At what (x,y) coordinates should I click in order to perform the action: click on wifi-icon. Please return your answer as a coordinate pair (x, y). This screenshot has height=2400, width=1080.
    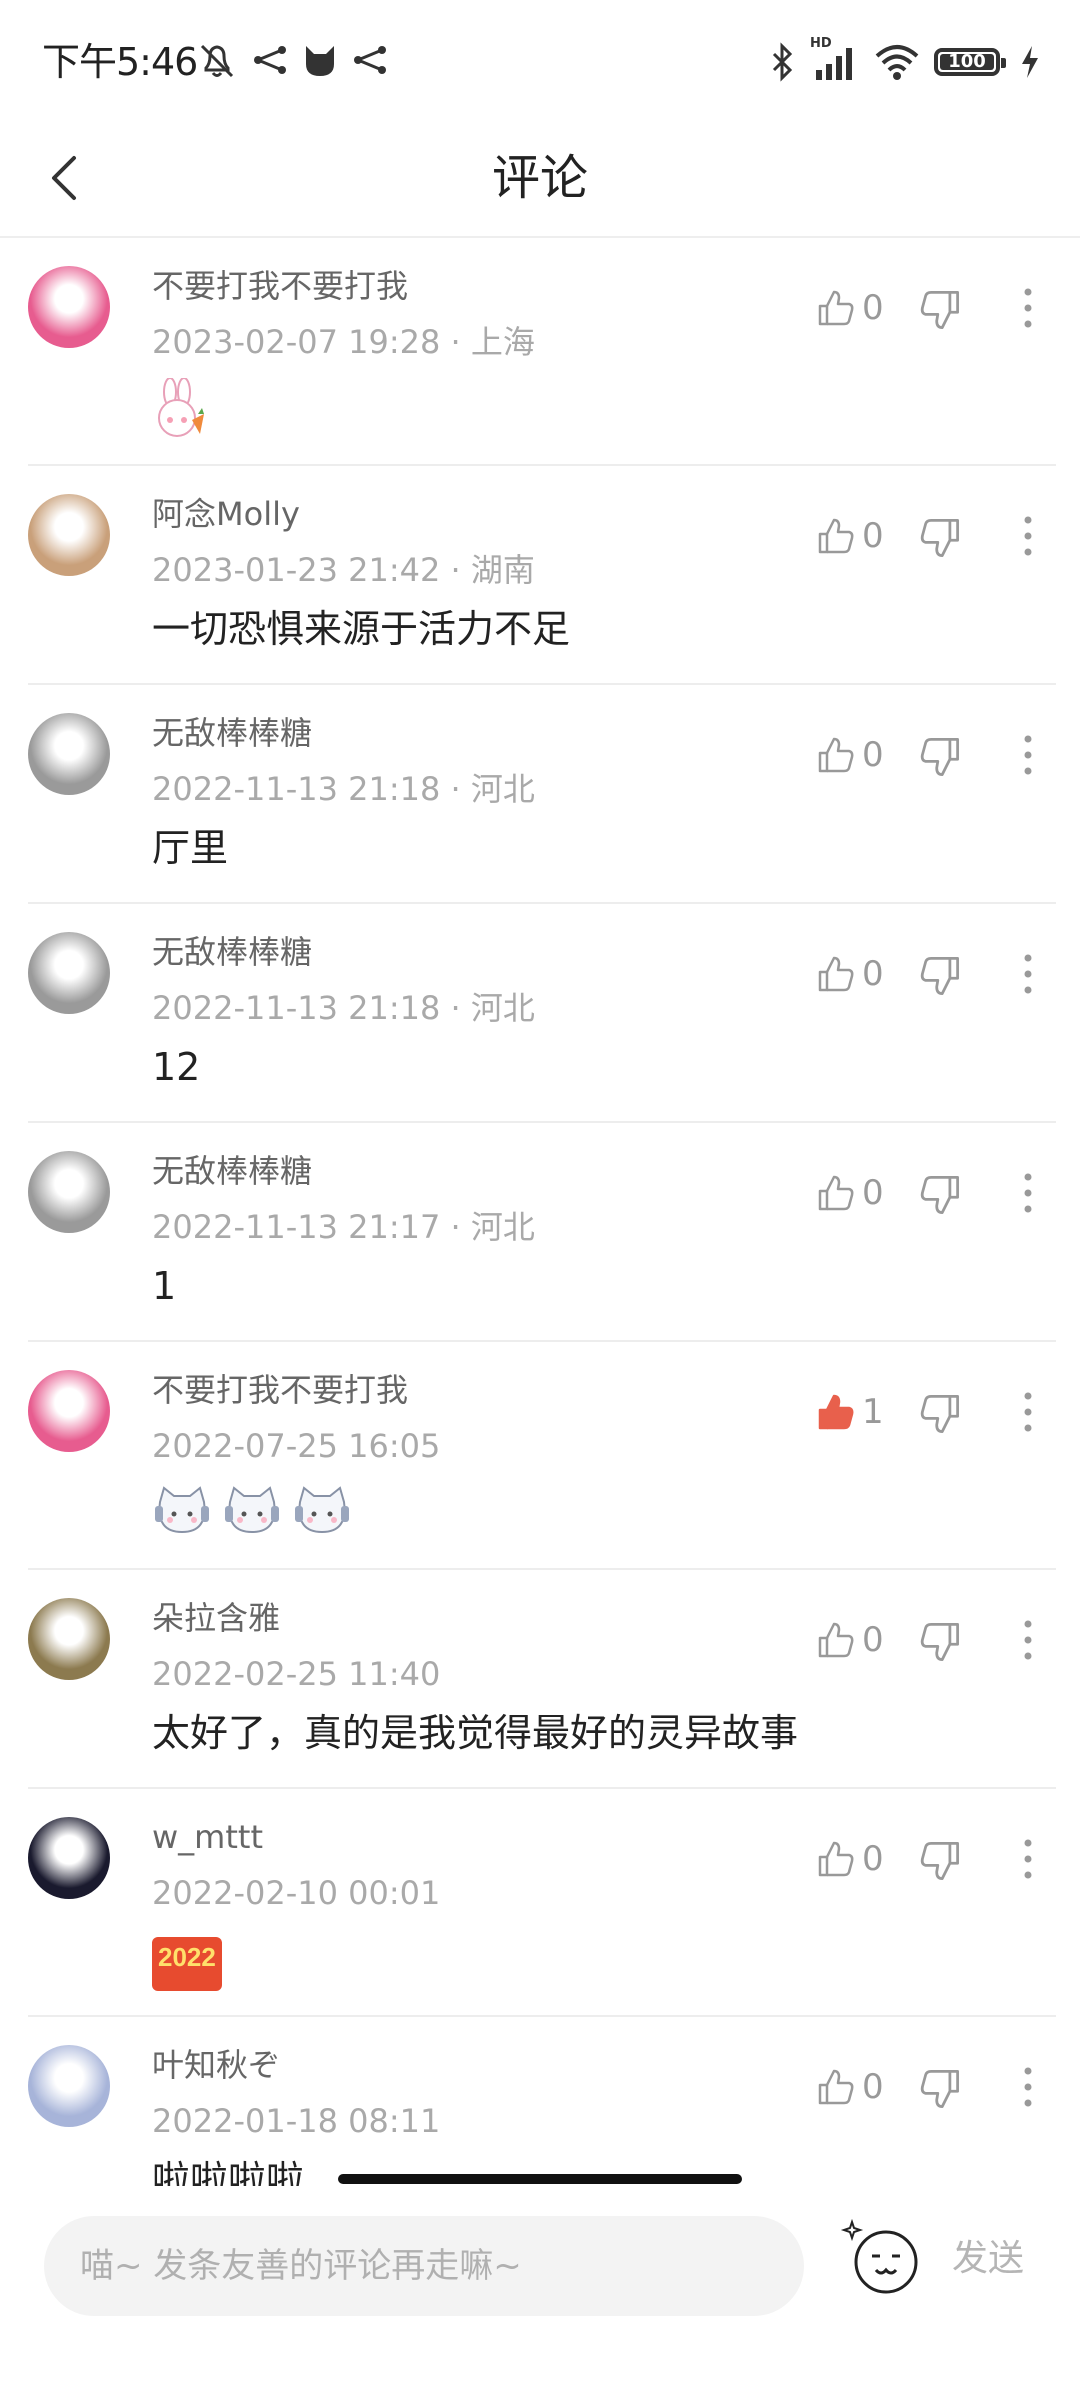
    Looking at the image, I should click on (897, 62).